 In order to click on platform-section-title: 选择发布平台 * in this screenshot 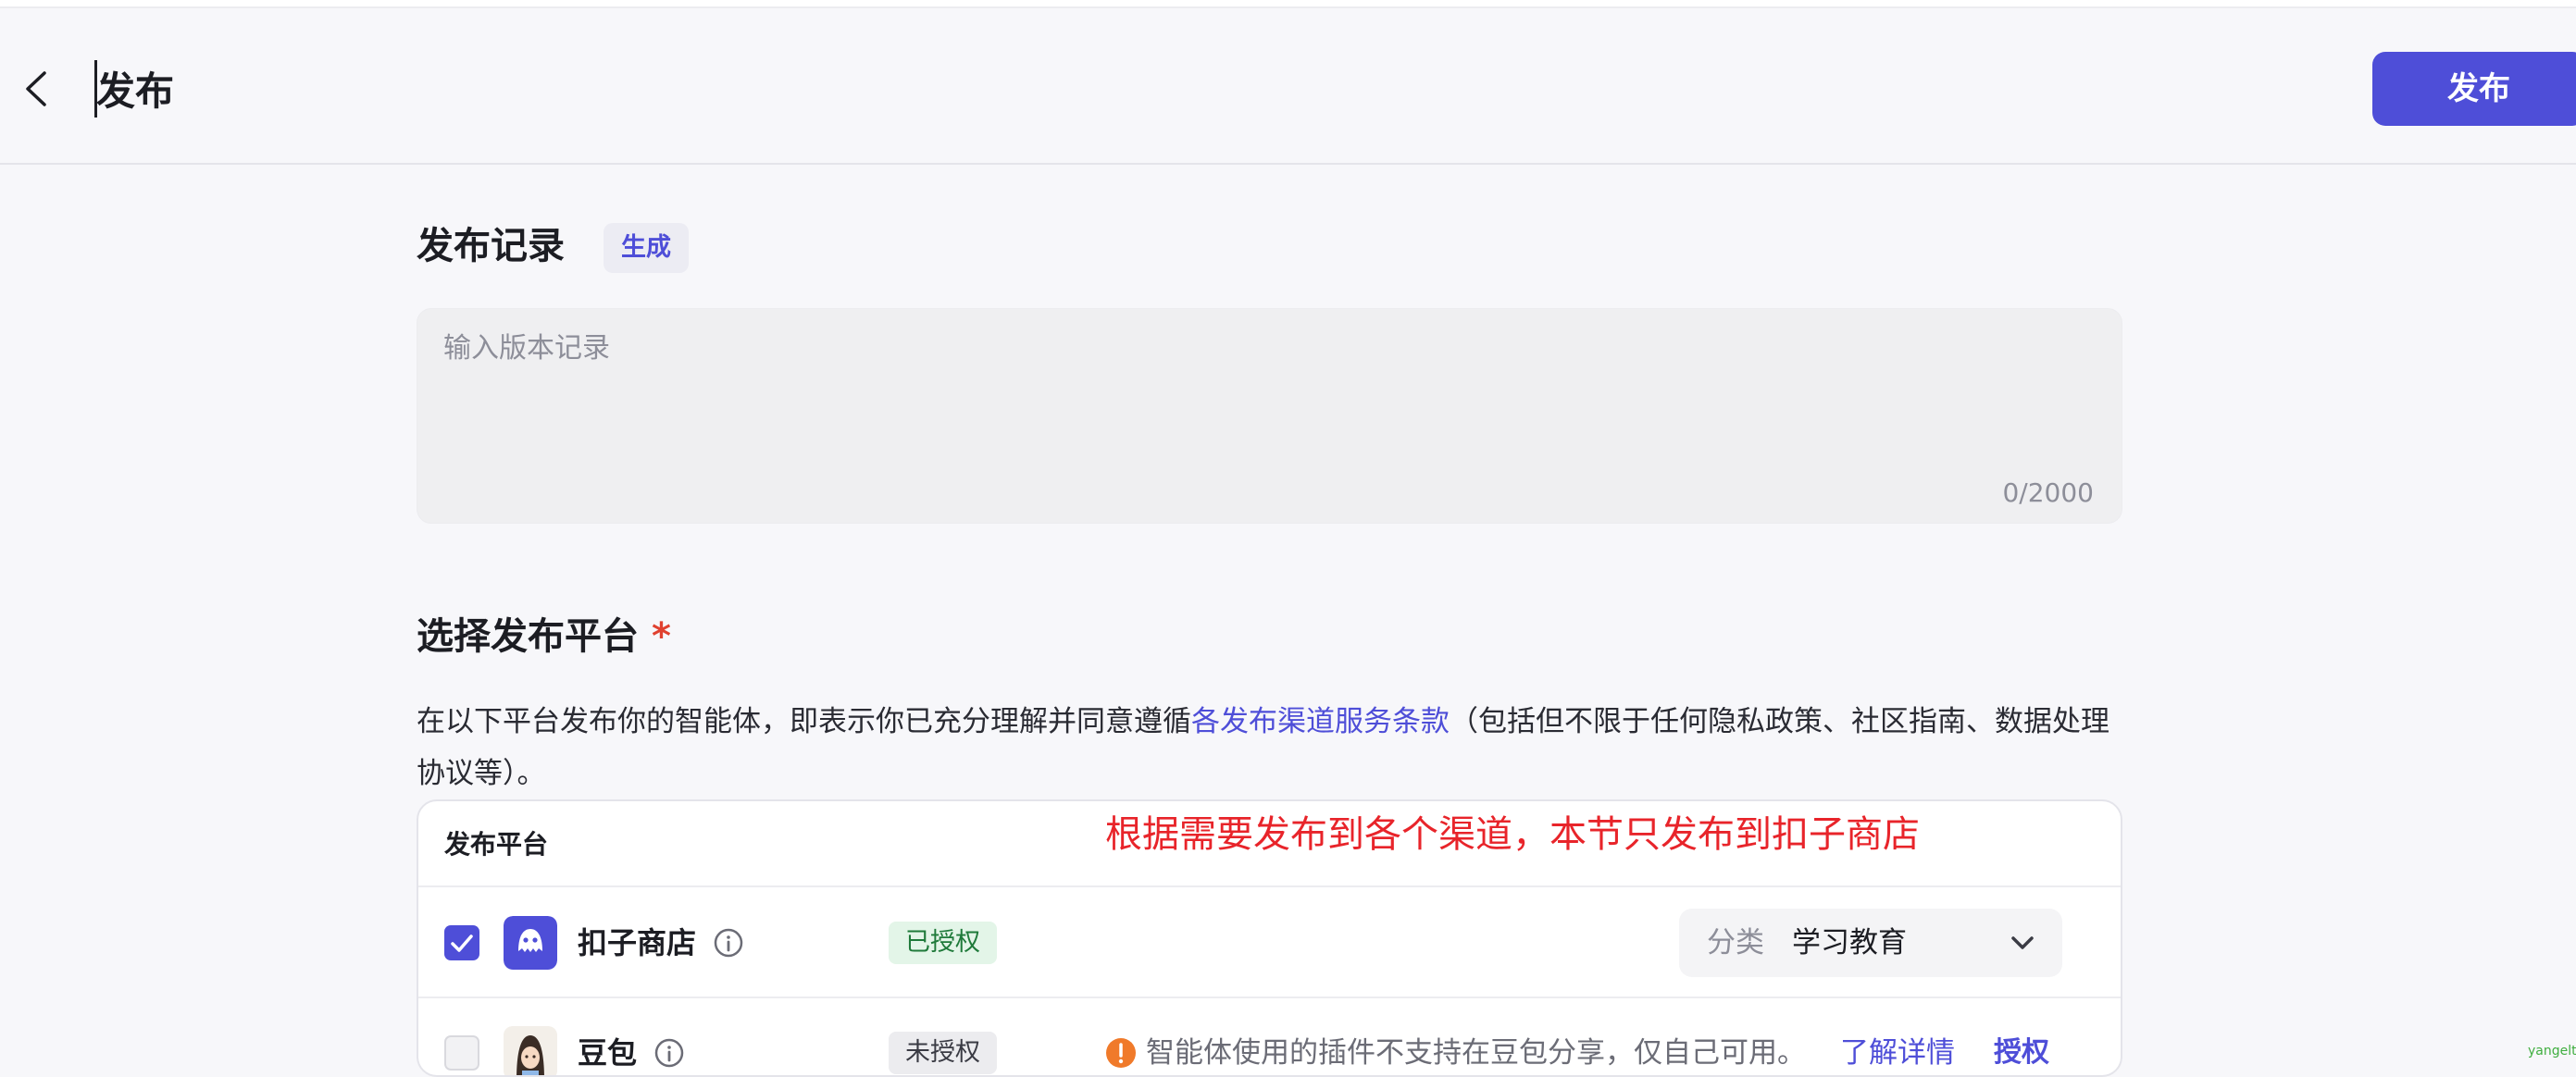, I will do `click(544, 636)`.